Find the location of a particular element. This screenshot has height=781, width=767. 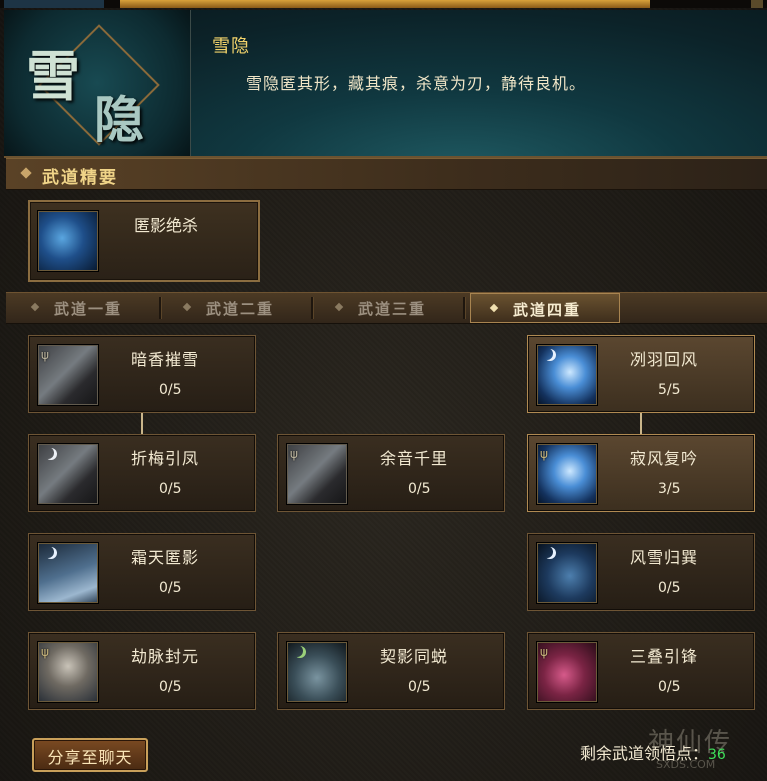

dark-snow-icon: ψ is located at coordinates (68, 375).